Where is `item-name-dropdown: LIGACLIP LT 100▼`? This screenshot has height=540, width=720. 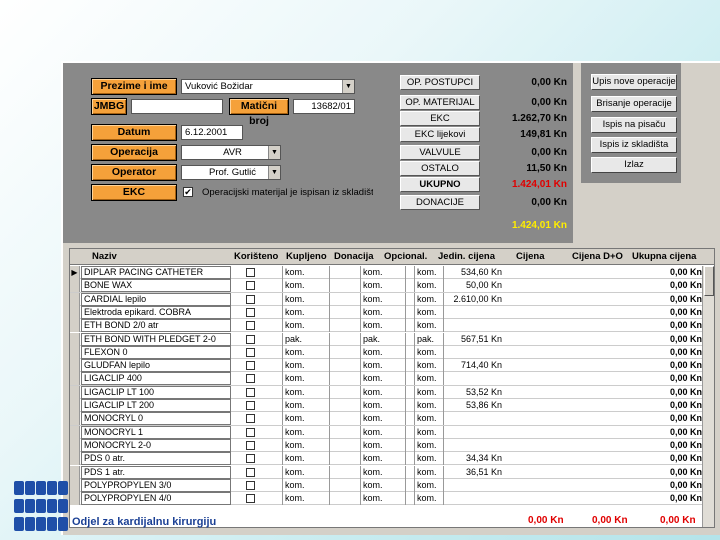
item-name-dropdown: LIGACLIP LT 100▼ is located at coordinates (156, 392).